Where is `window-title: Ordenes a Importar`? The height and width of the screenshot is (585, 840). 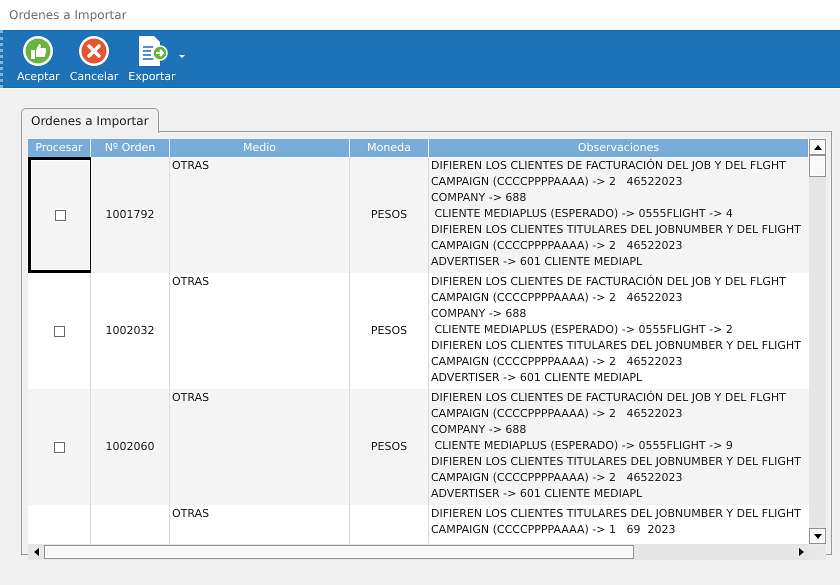
window-title: Ordenes a Importar is located at coordinates (68, 15).